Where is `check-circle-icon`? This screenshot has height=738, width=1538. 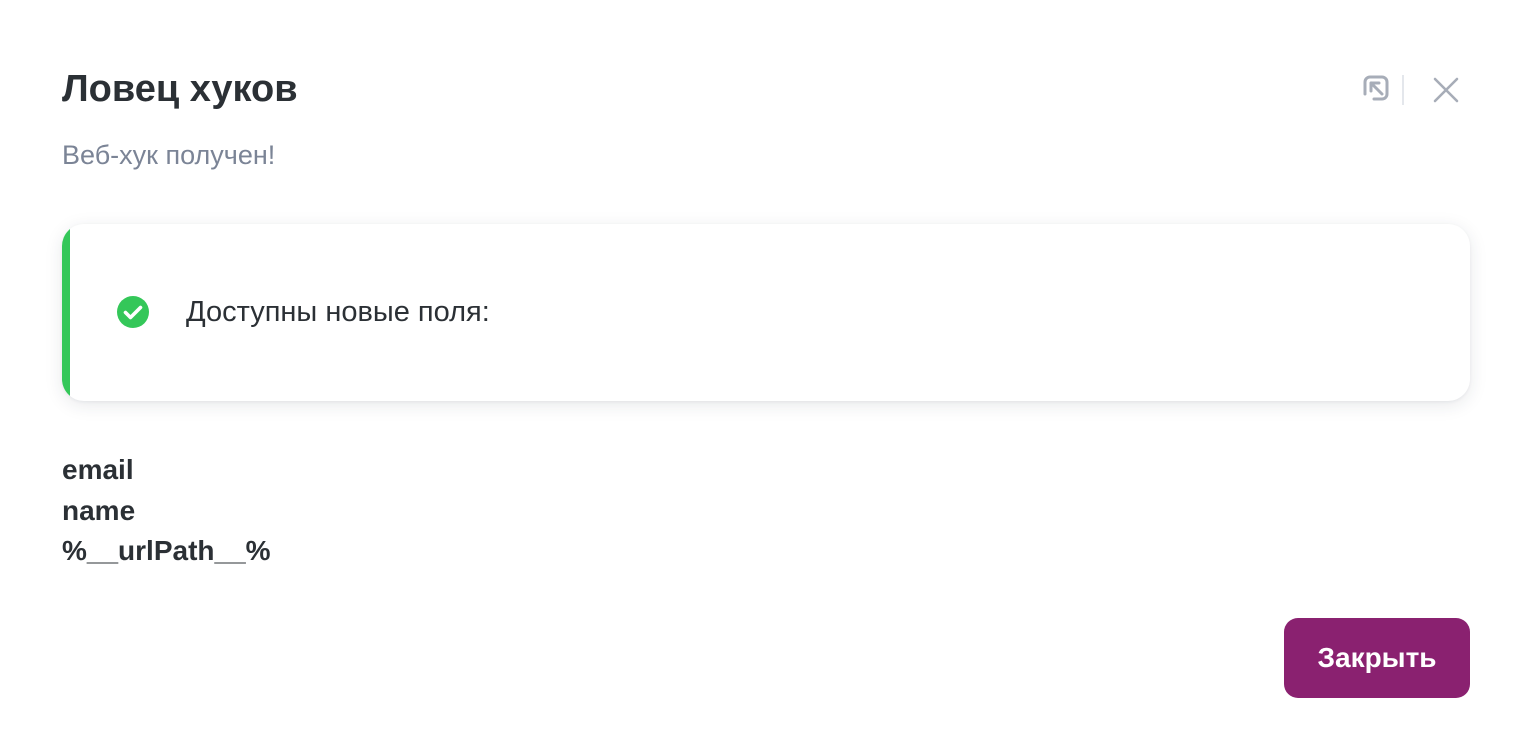 check-circle-icon is located at coordinates (133, 312).